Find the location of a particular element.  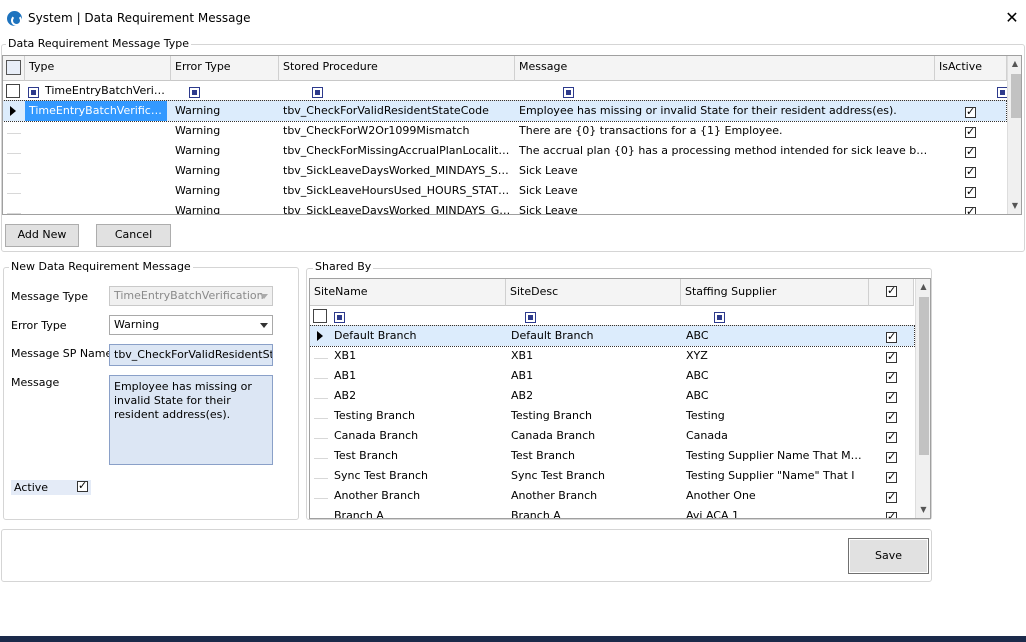

table-row: AB1 AB1 ABC is located at coordinates (612, 376).